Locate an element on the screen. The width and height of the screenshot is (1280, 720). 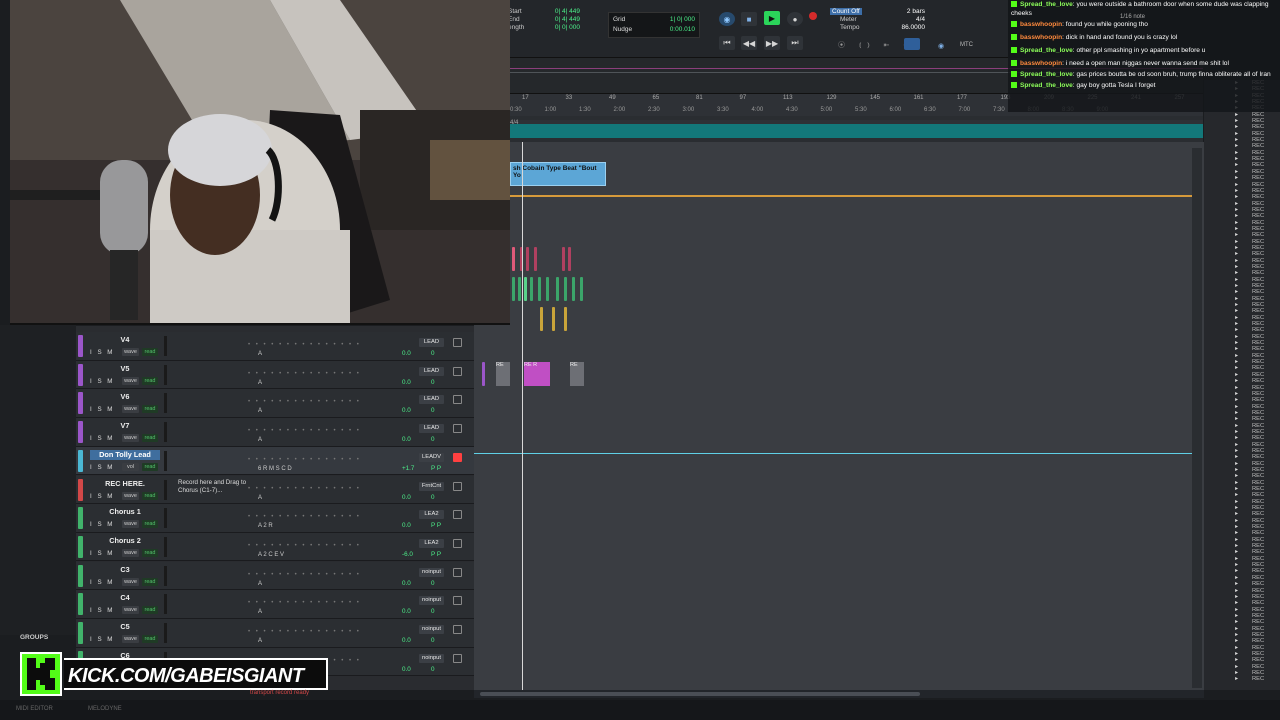
meter-value: 4/4 is located at coordinates (920, 20).